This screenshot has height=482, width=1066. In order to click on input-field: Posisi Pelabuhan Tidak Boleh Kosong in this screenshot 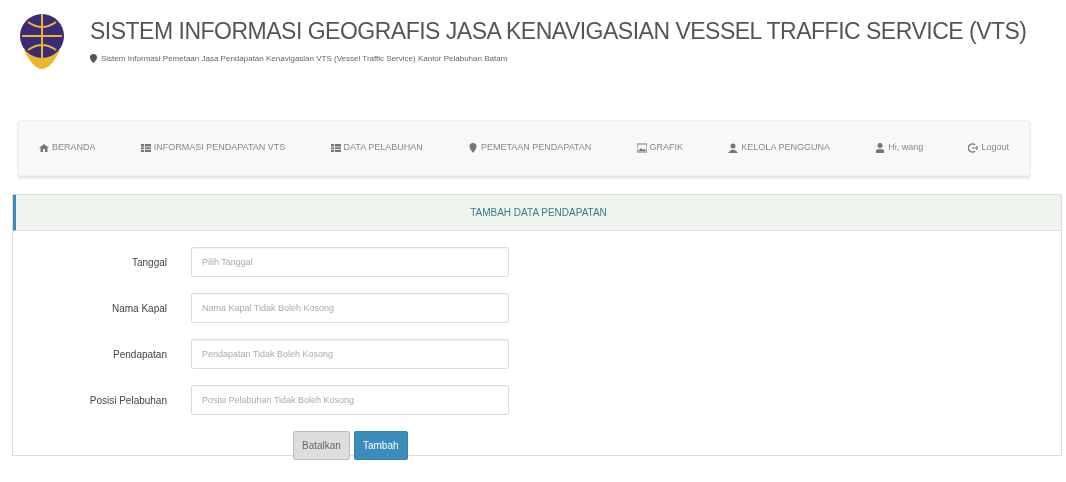, I will do `click(350, 400)`.